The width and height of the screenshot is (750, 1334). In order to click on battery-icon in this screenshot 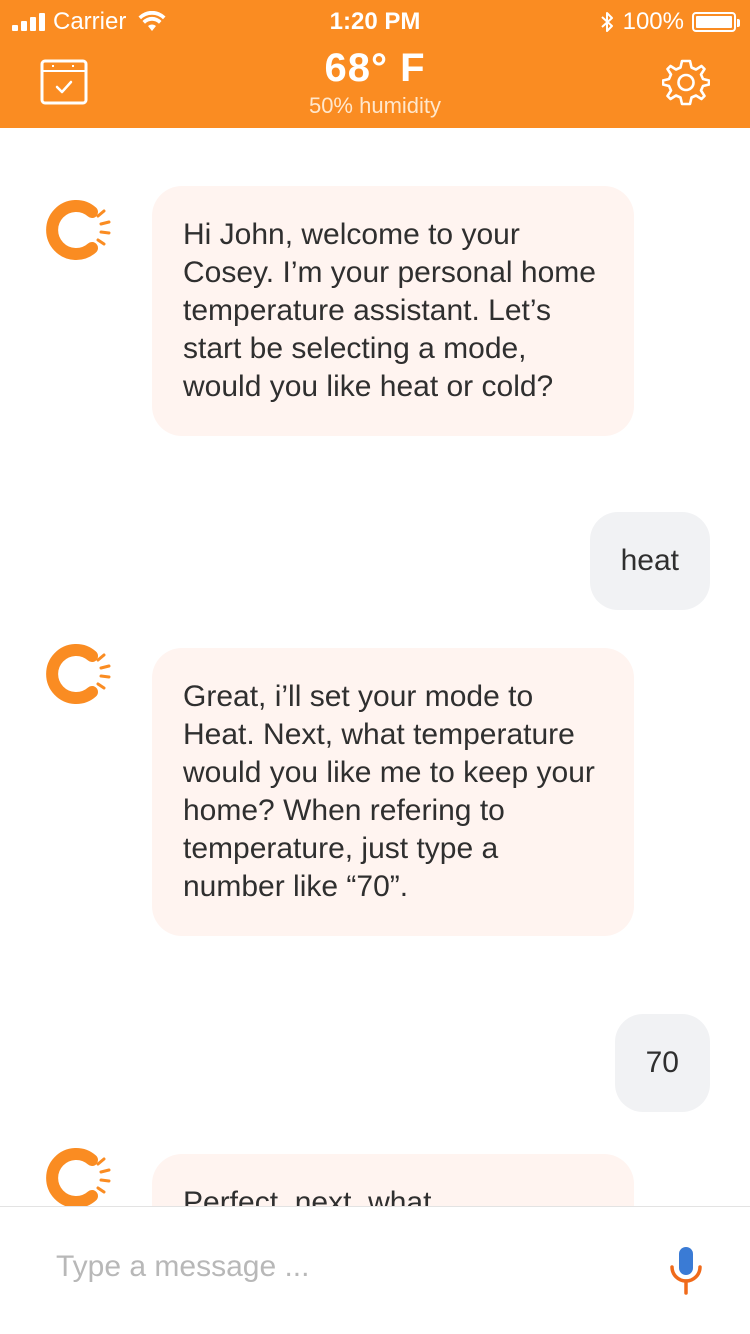, I will do `click(716, 22)`.